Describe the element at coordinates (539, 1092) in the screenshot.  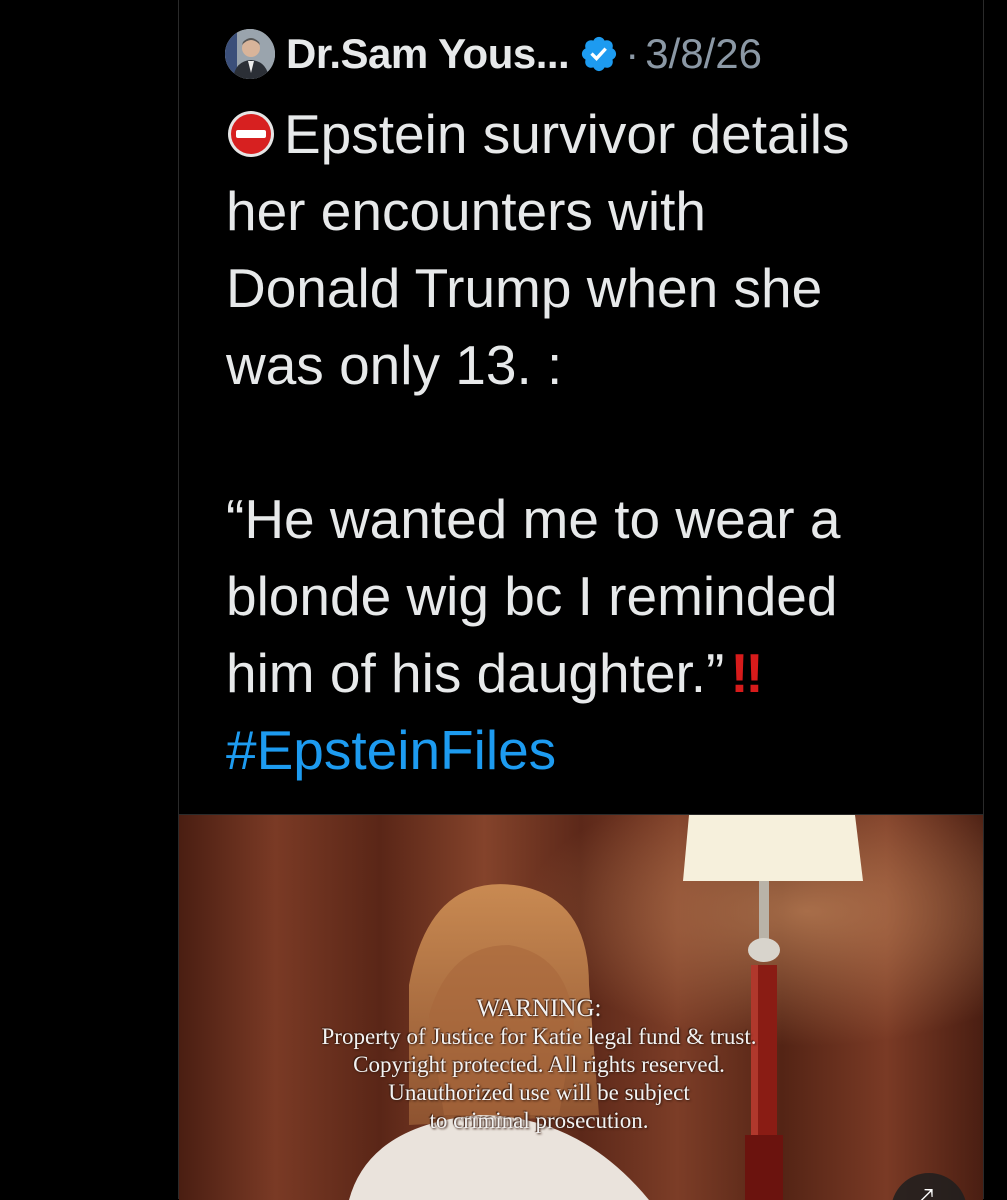
I see `warning-line: Unauthorized use will be subject` at that location.